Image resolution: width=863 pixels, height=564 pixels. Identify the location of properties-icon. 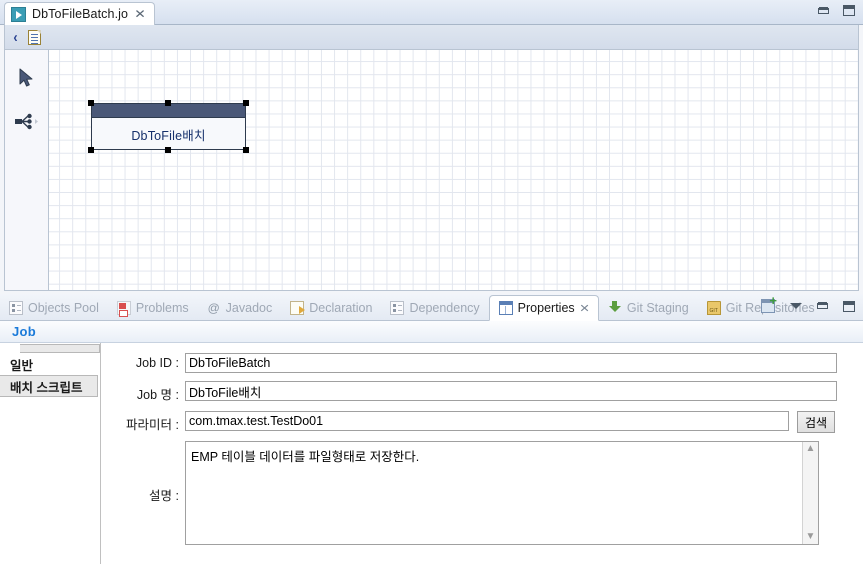
(505, 308).